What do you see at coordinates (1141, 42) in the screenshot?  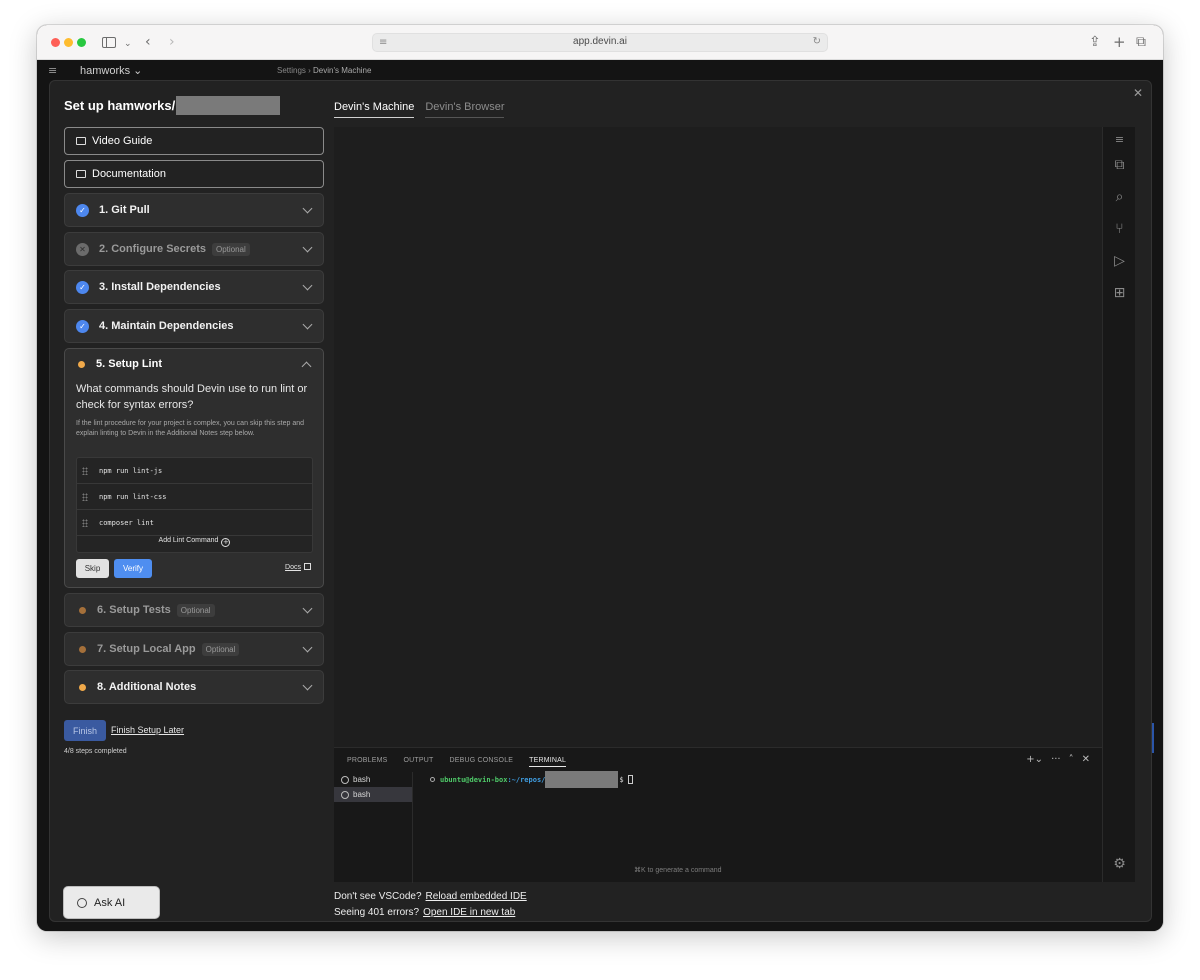 I see `tab-overview-icon: ⧉` at bounding box center [1141, 42].